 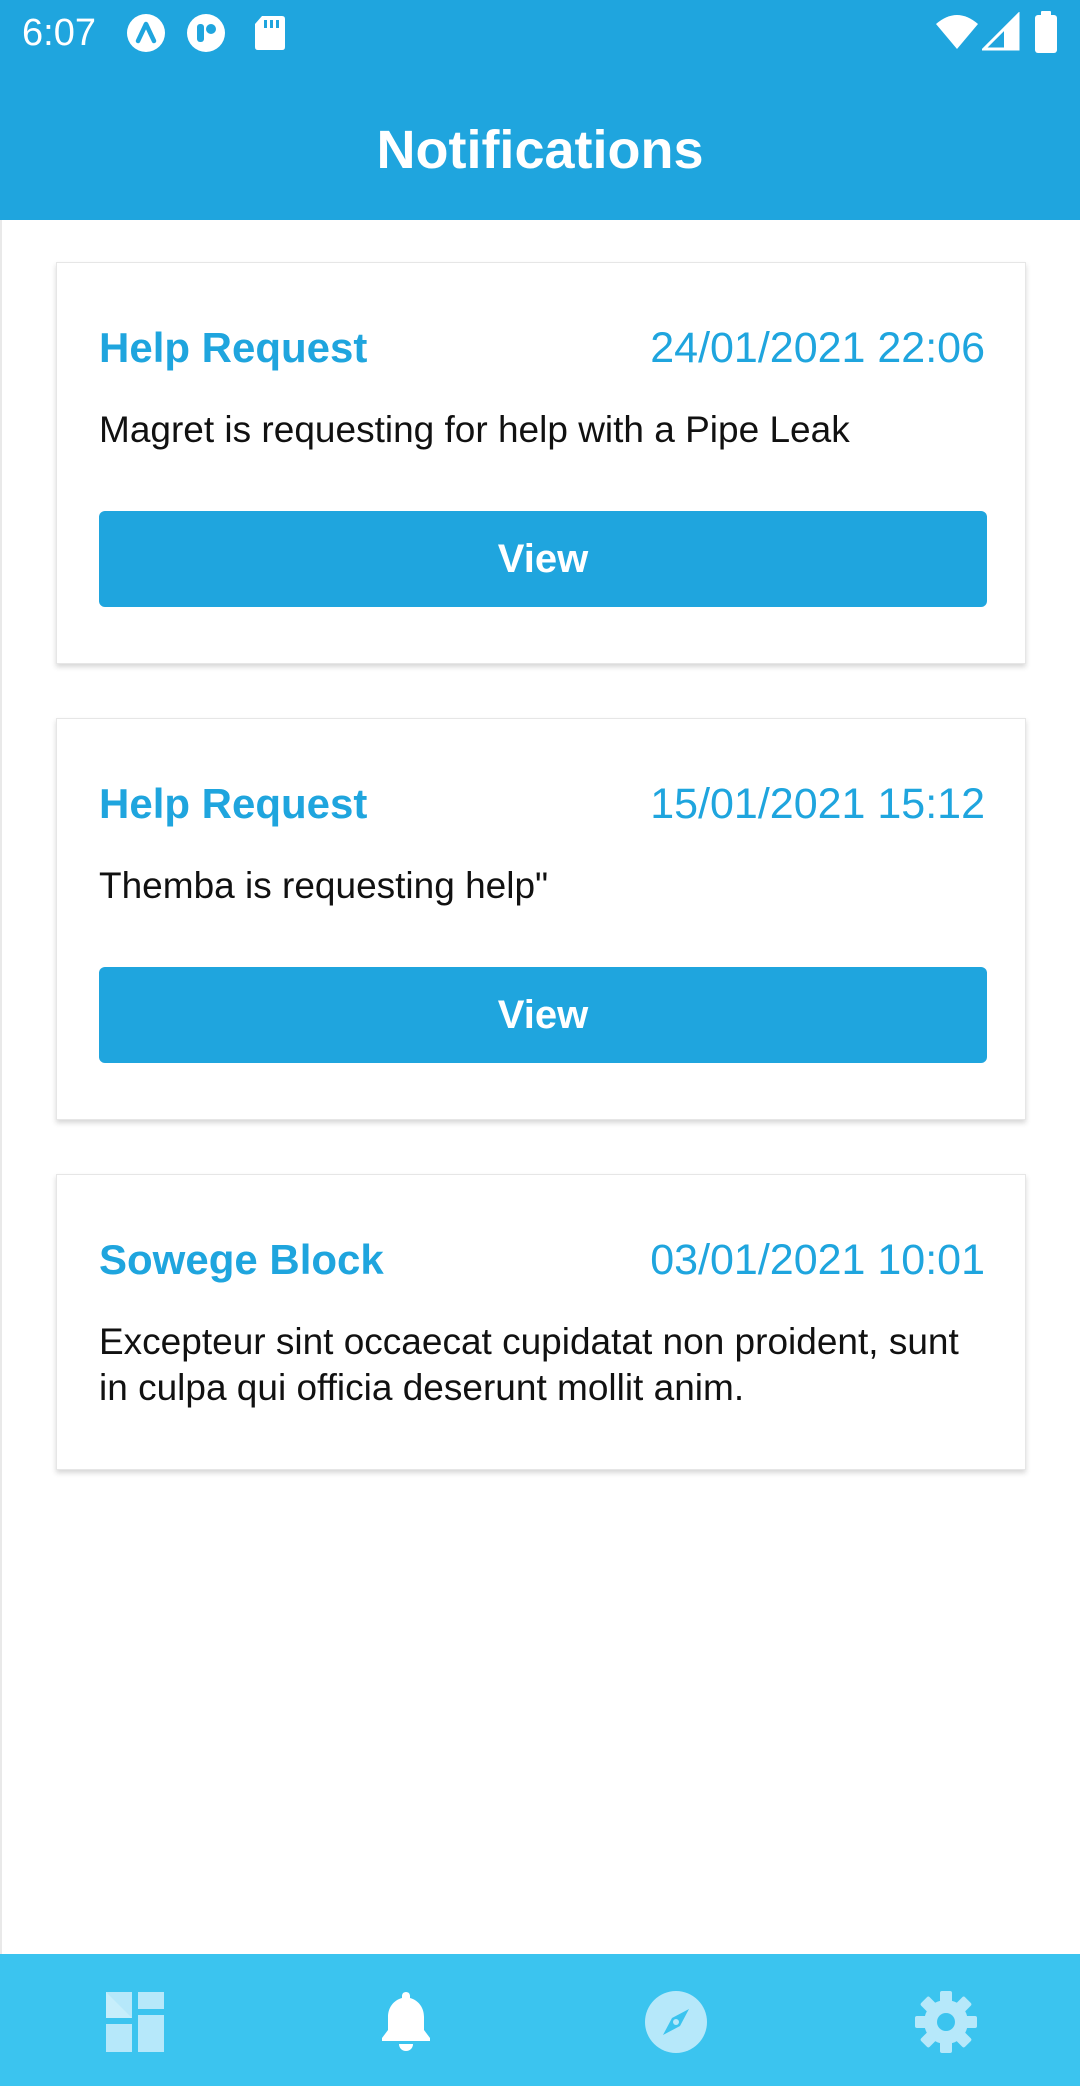 I want to click on gear-icon, so click(x=946, y=2022).